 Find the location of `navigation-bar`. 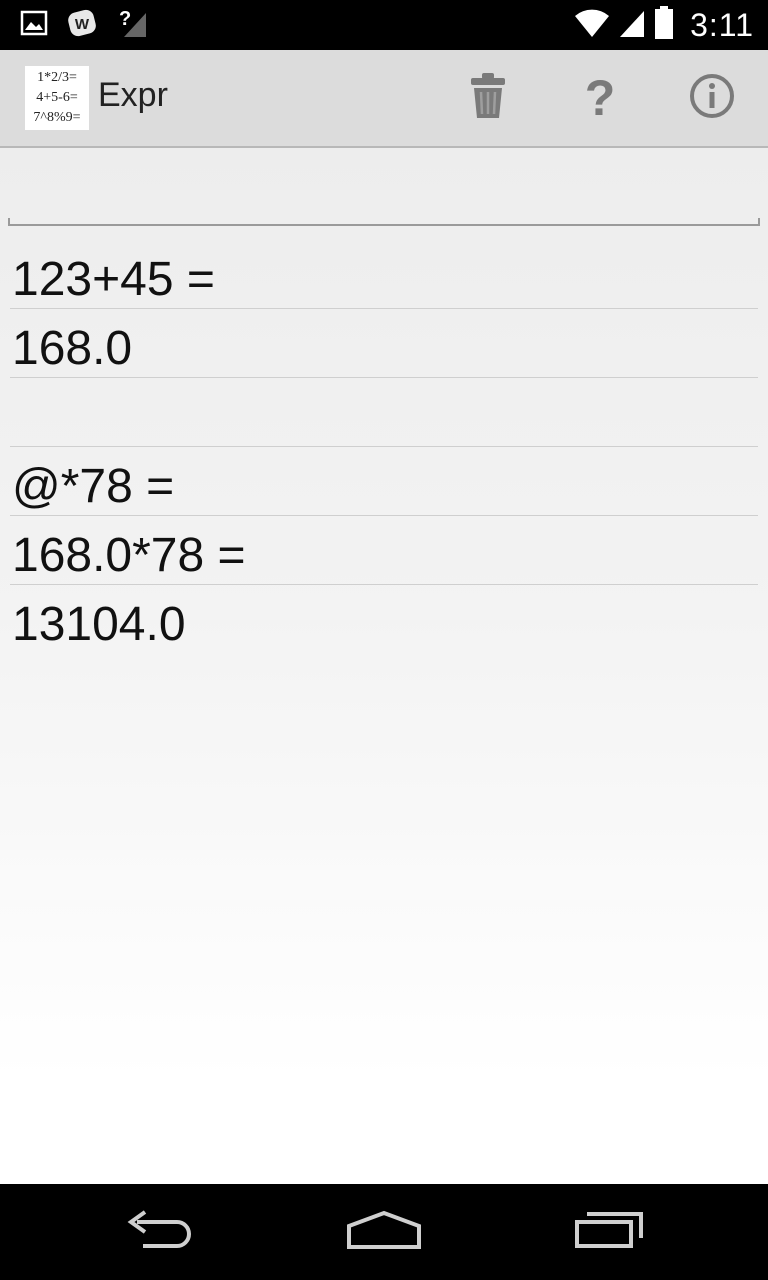

navigation-bar is located at coordinates (384, 1232).